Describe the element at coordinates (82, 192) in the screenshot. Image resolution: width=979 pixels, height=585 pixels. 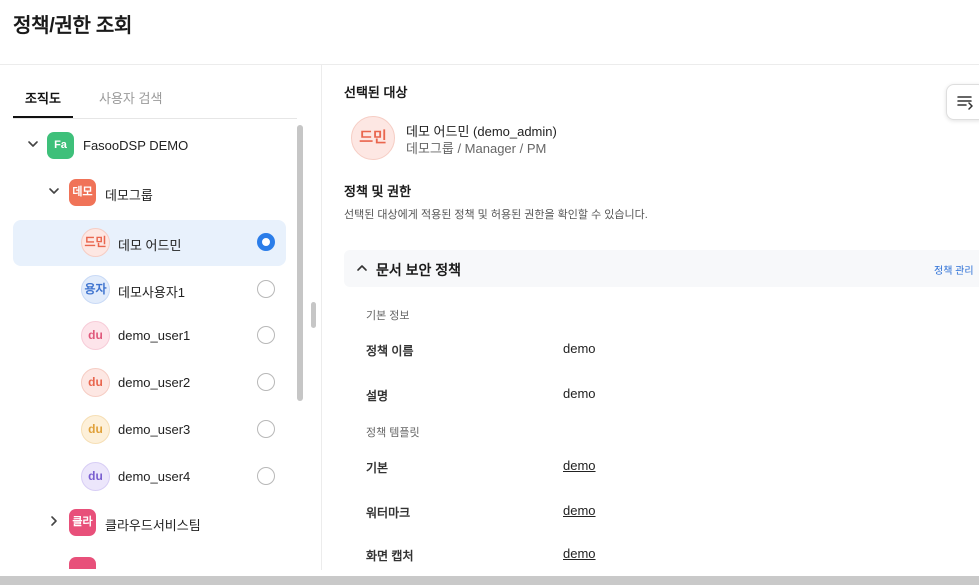
I see `org-badge-group: 데모` at that location.